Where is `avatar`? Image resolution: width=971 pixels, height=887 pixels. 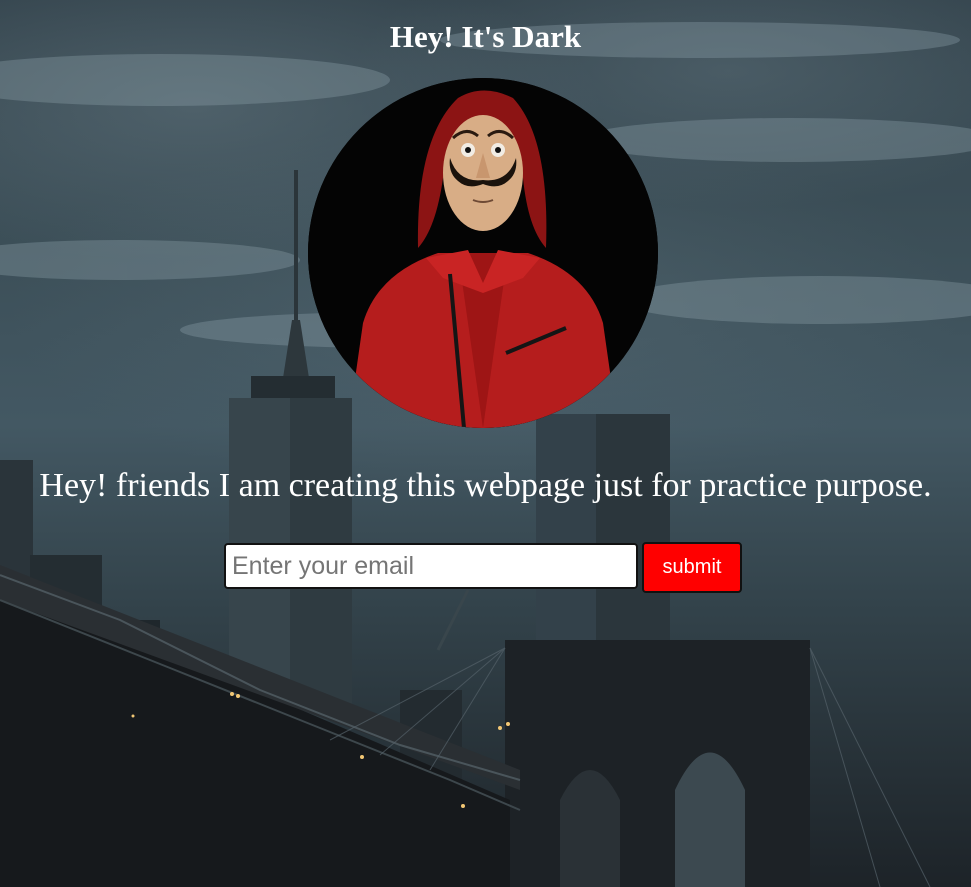 avatar is located at coordinates (483, 253).